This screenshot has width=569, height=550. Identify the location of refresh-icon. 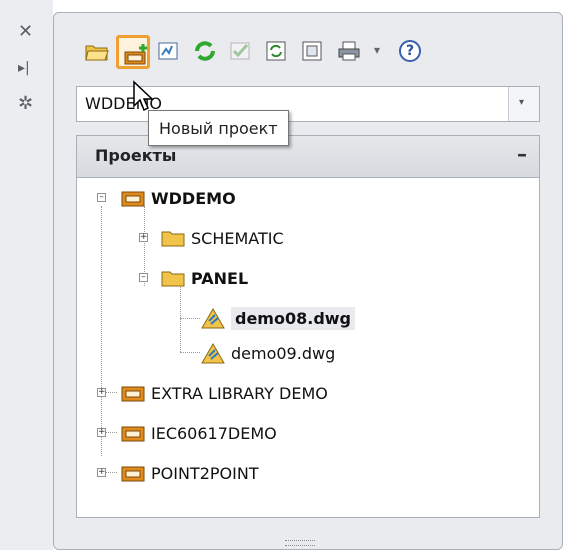
(205, 51).